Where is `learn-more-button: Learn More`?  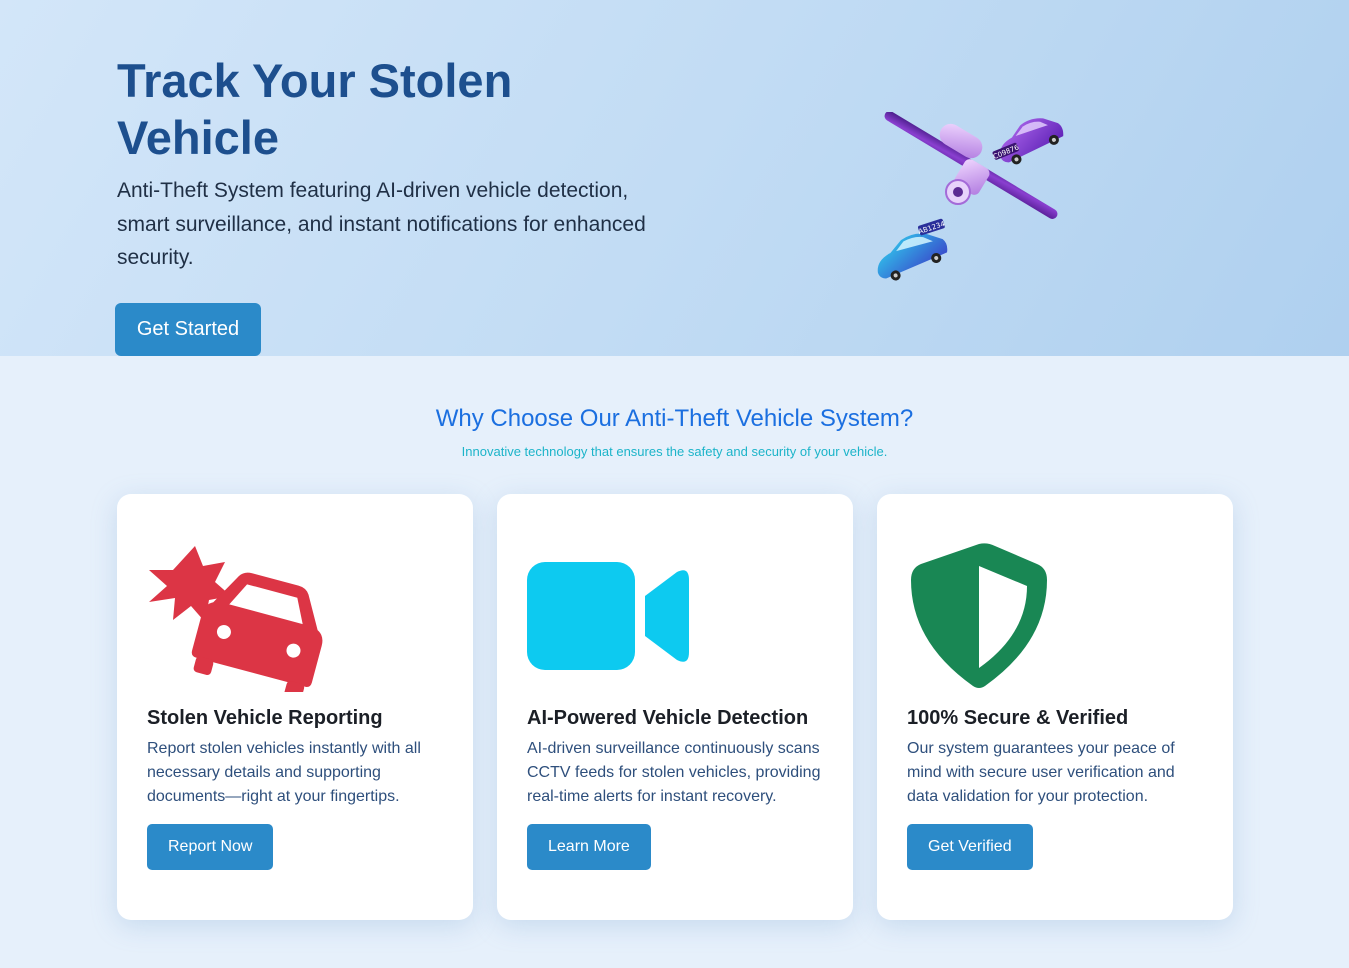 learn-more-button: Learn More is located at coordinates (589, 847).